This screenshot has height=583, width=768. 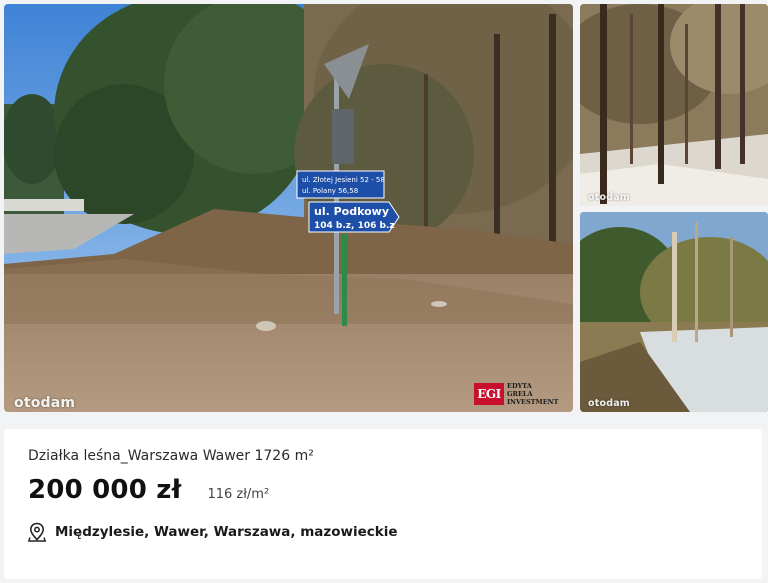 I want to click on listing-title: Działka leśna_Warszawa Wawer 1726 m², so click(x=171, y=456).